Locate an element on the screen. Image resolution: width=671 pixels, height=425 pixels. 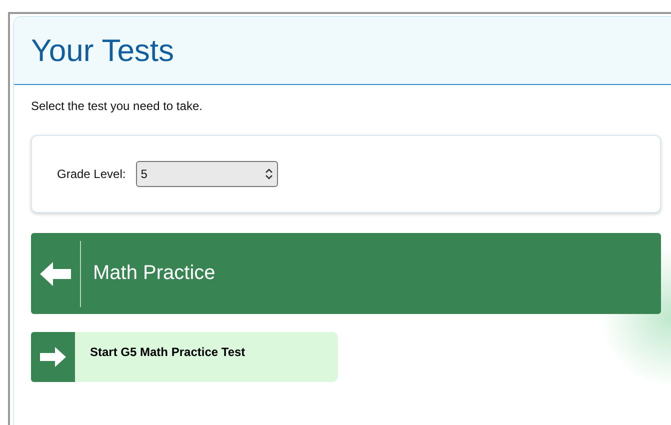
subject-title: Math Practice is located at coordinates (154, 273).